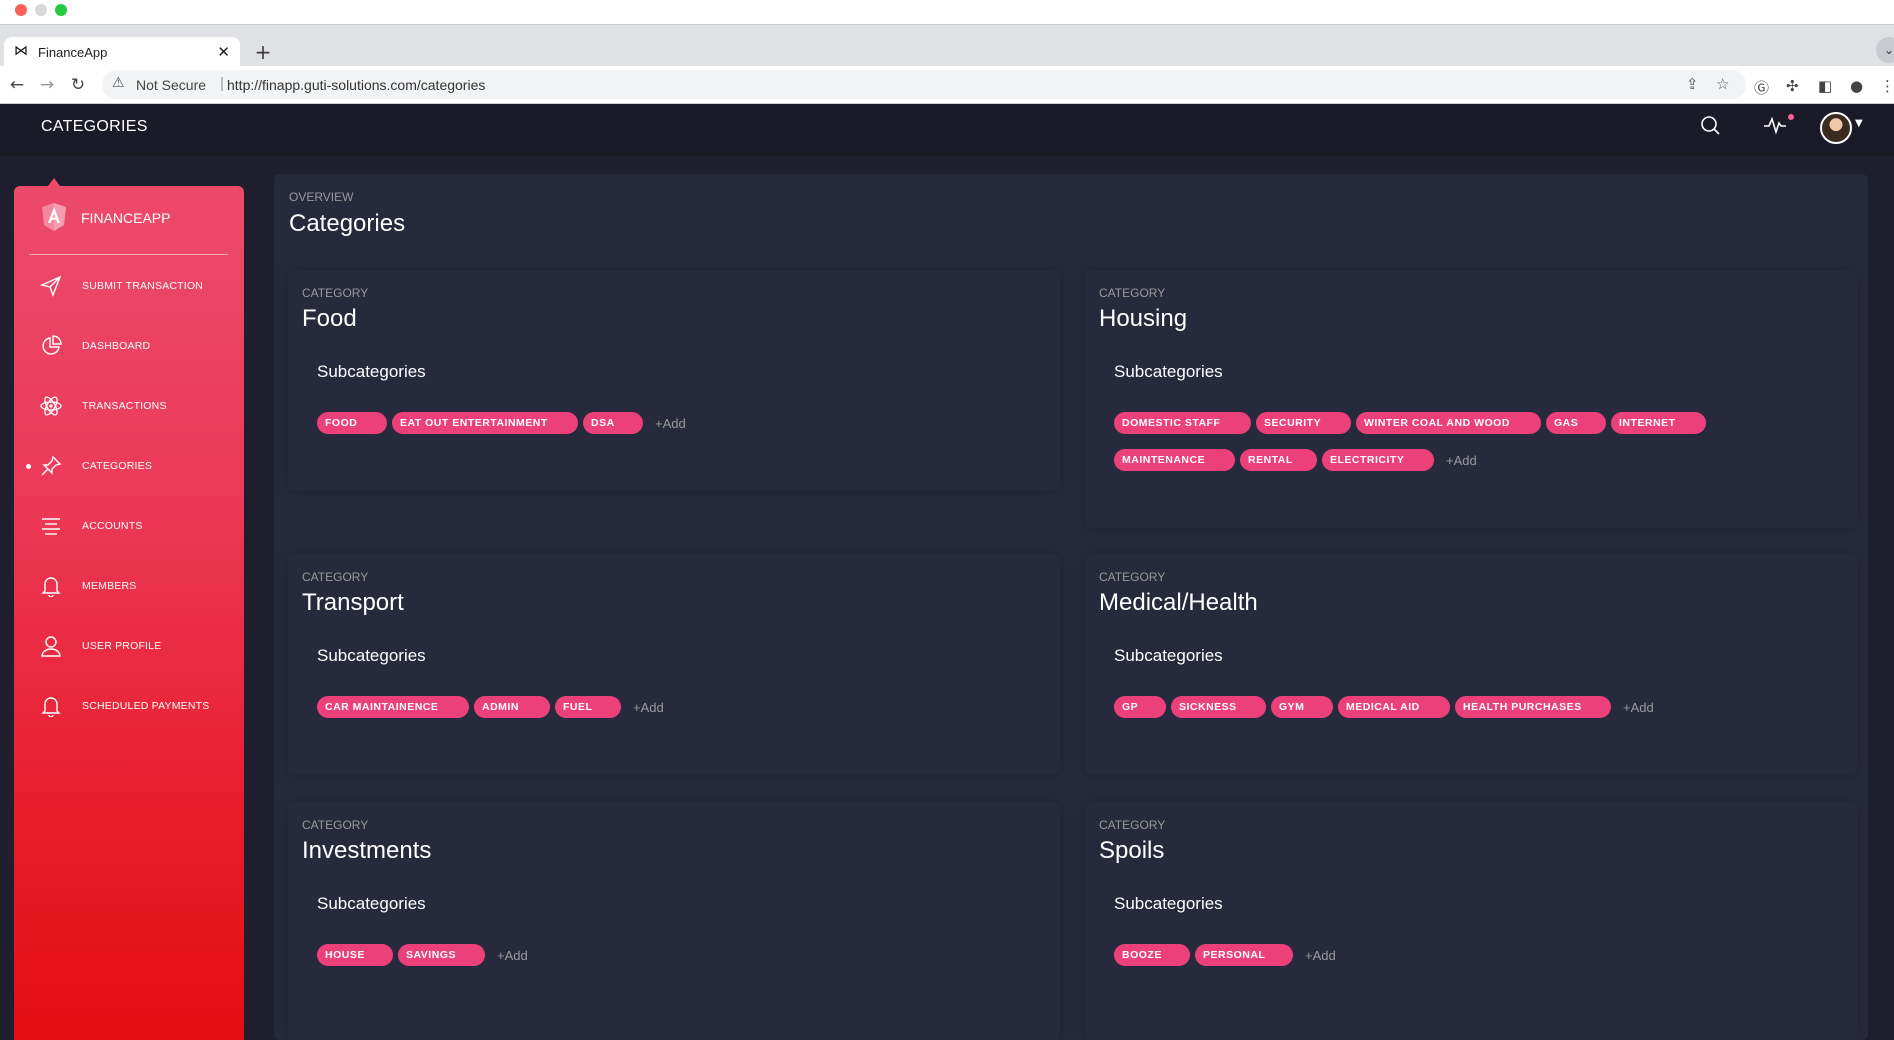  Describe the element at coordinates (1710, 129) in the screenshot. I see `search-icon` at that location.